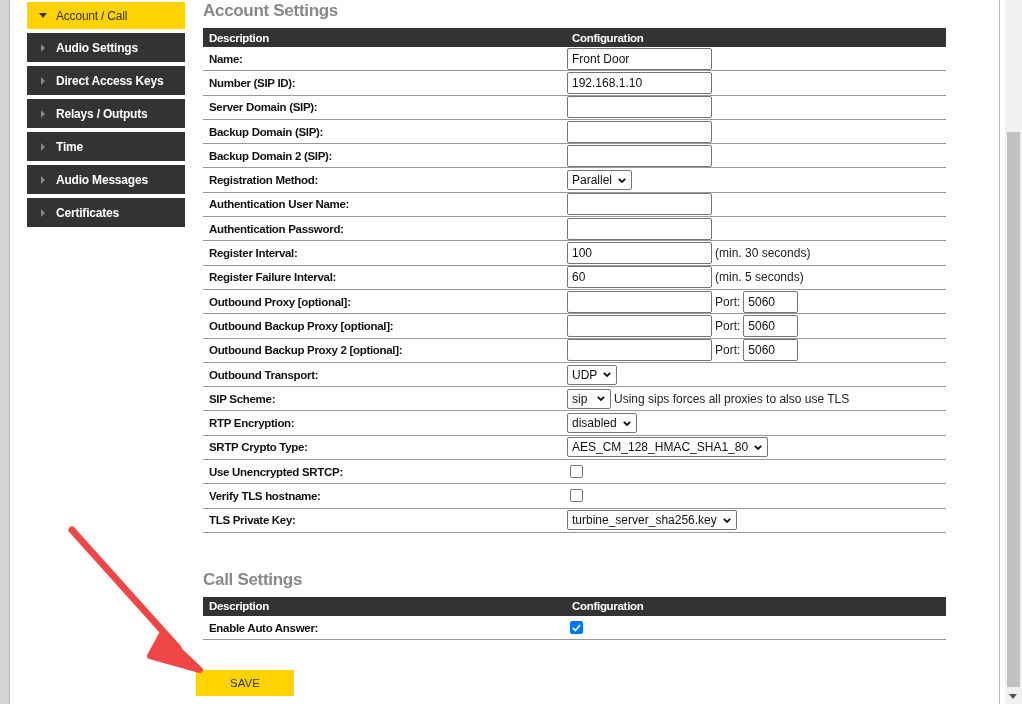 The width and height of the screenshot is (1022, 704). Describe the element at coordinates (639, 253) in the screenshot. I see `text-field: 100` at that location.